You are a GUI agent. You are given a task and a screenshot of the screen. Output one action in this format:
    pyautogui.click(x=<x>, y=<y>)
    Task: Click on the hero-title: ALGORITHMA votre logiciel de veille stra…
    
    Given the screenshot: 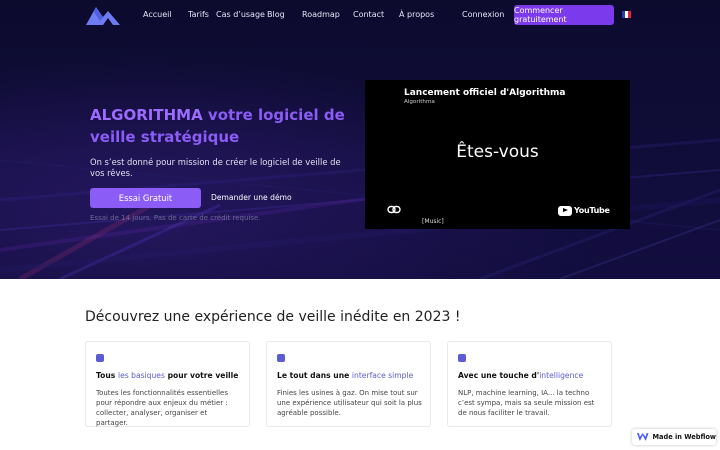 What is the action you would take?
    pyautogui.click(x=220, y=126)
    